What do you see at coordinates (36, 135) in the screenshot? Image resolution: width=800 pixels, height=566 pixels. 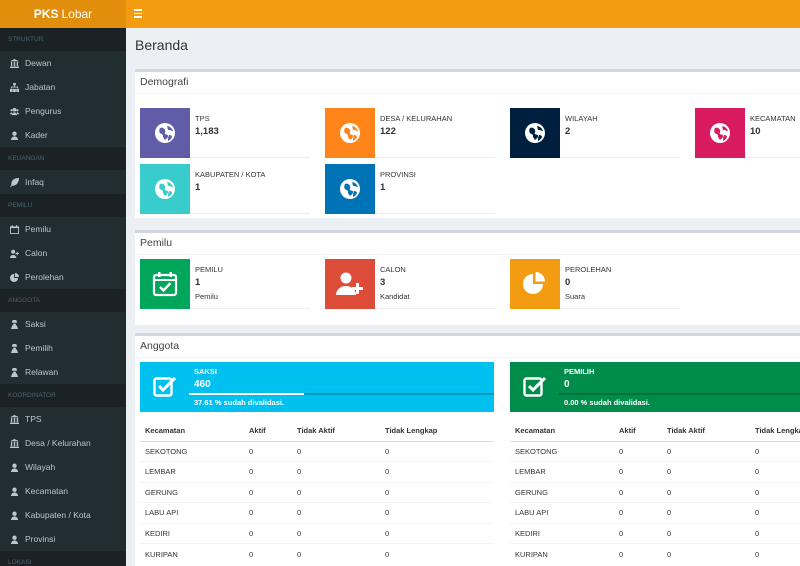 I see `sidebar-item-label: Kader` at bounding box center [36, 135].